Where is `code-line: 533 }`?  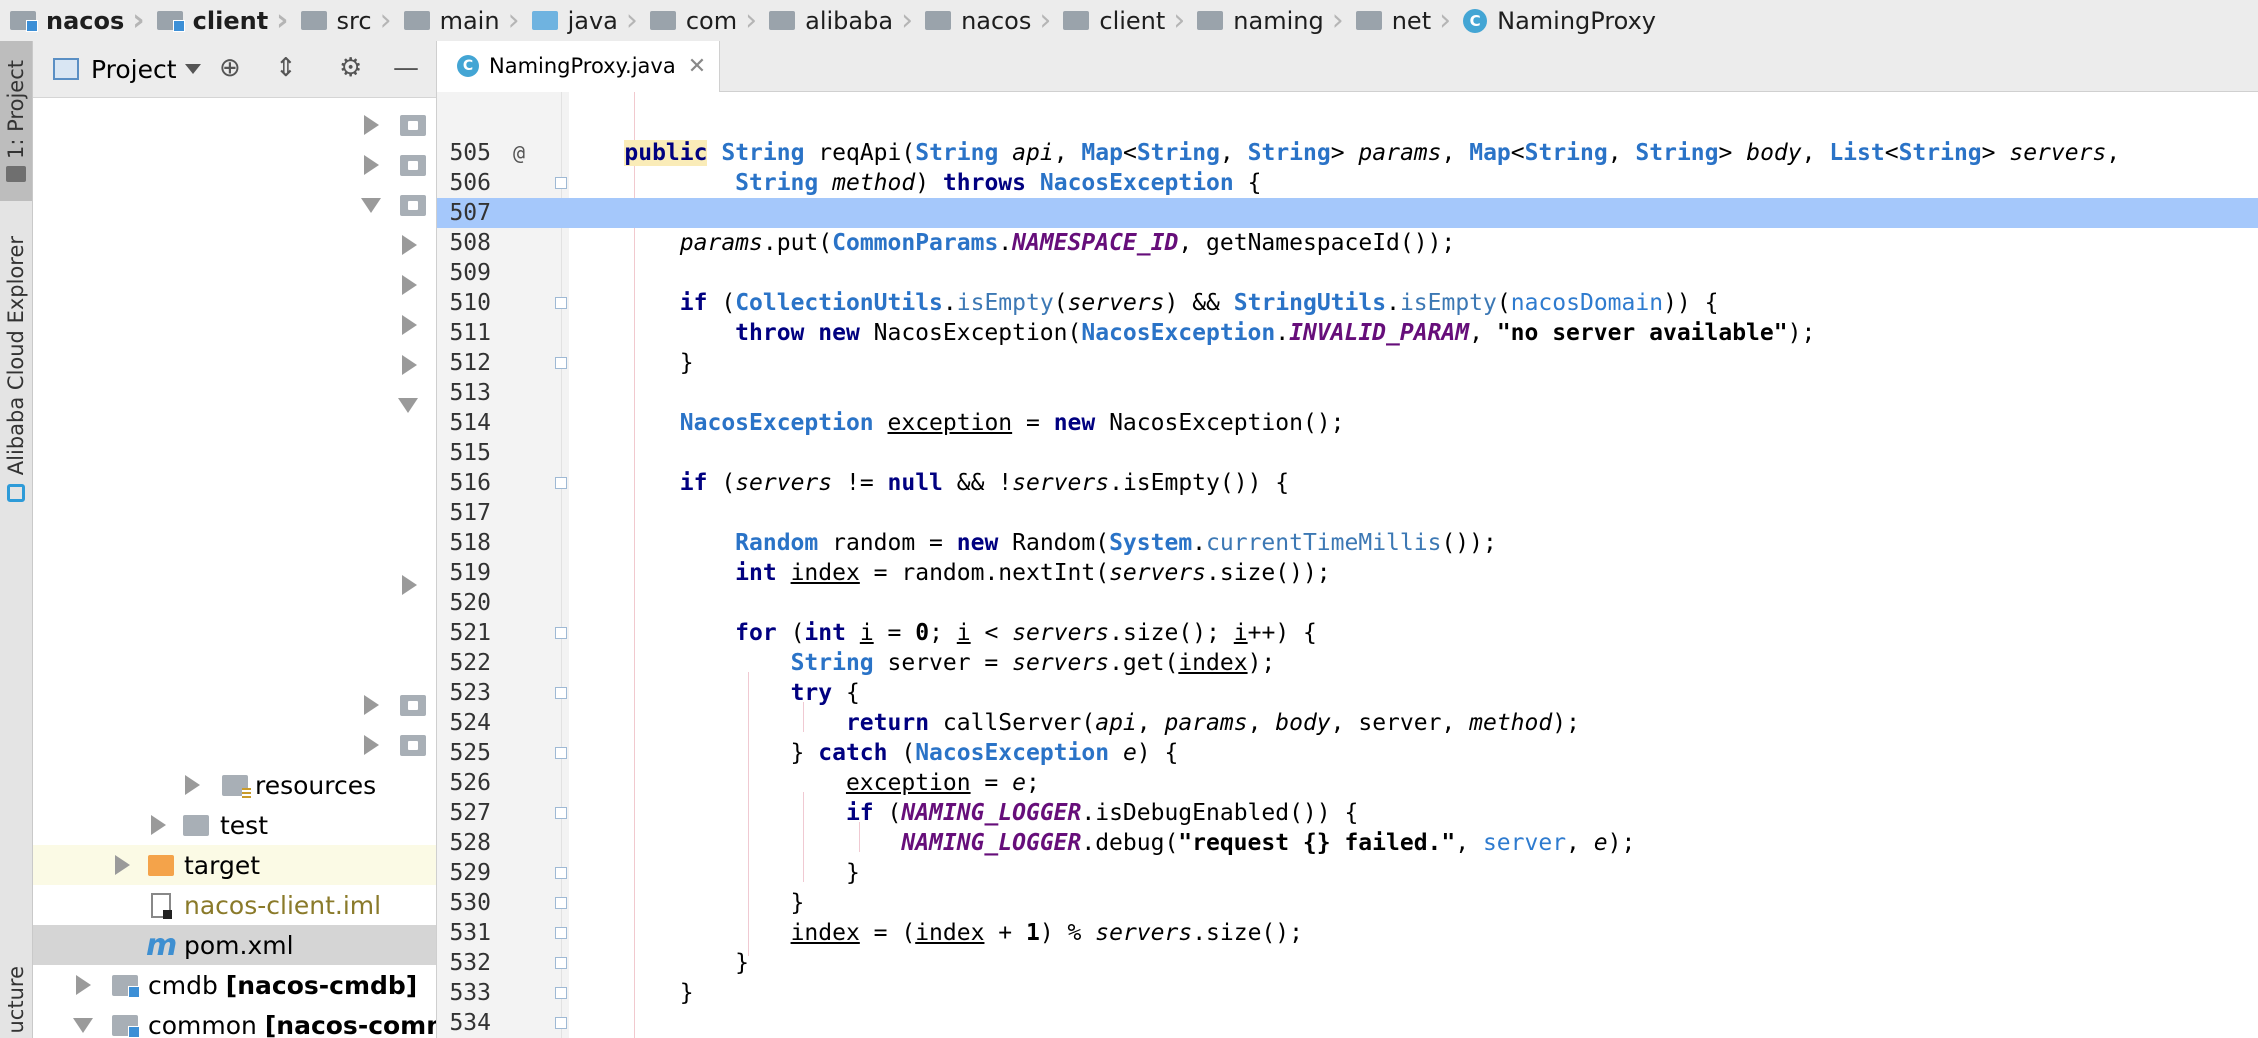
code-line: 533 } is located at coordinates (1347, 993).